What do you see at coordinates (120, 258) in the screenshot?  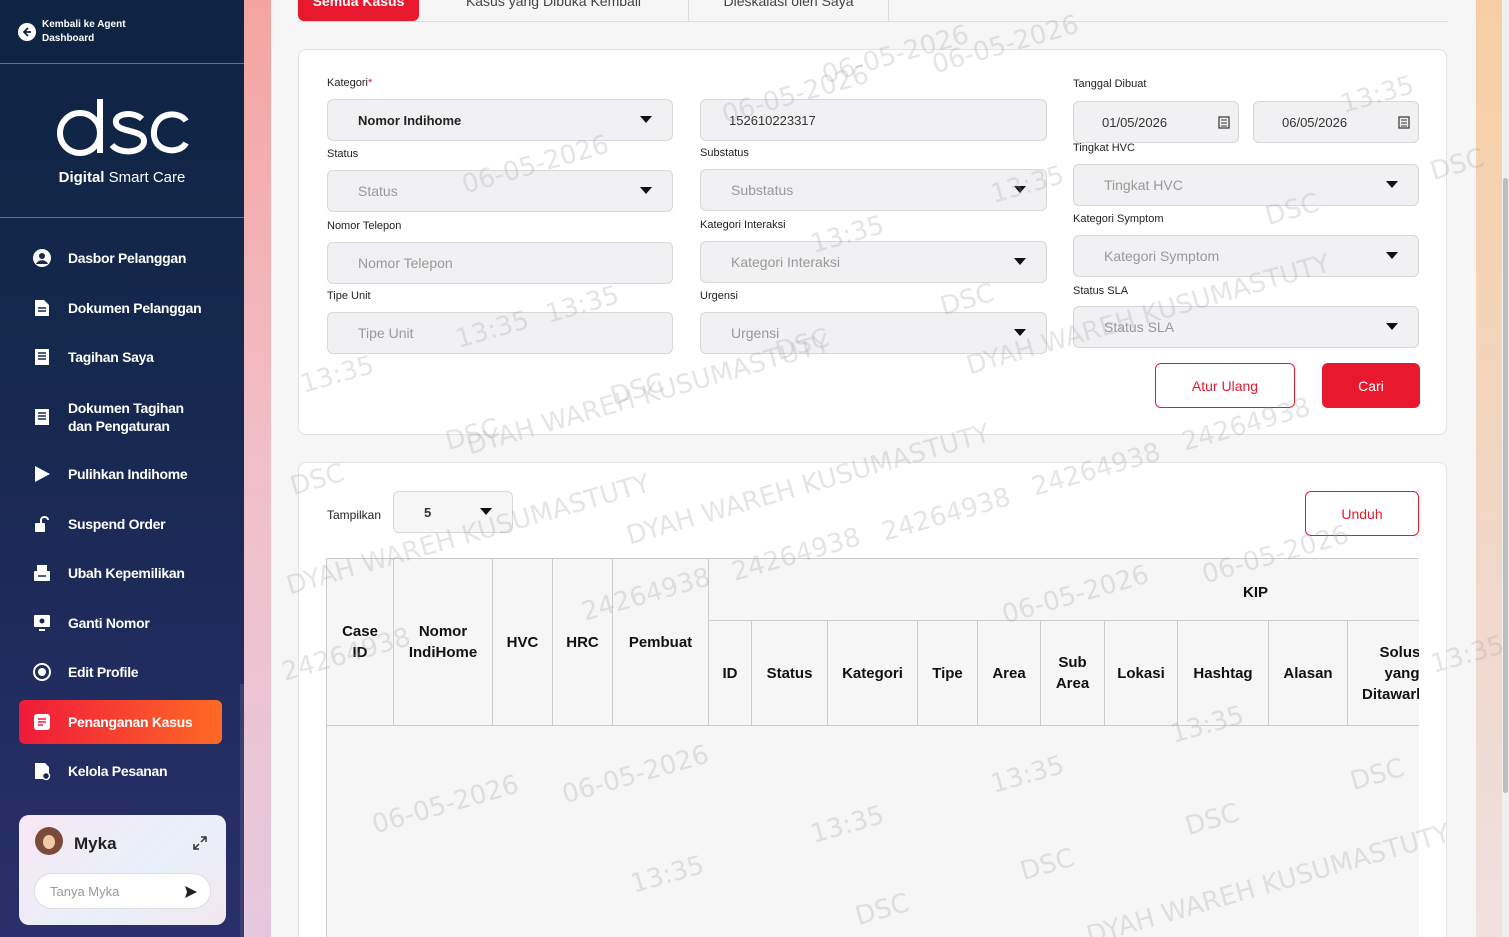 I see `sidebar-item-dasbor-pelanggan: Dasbor Pelanggan` at bounding box center [120, 258].